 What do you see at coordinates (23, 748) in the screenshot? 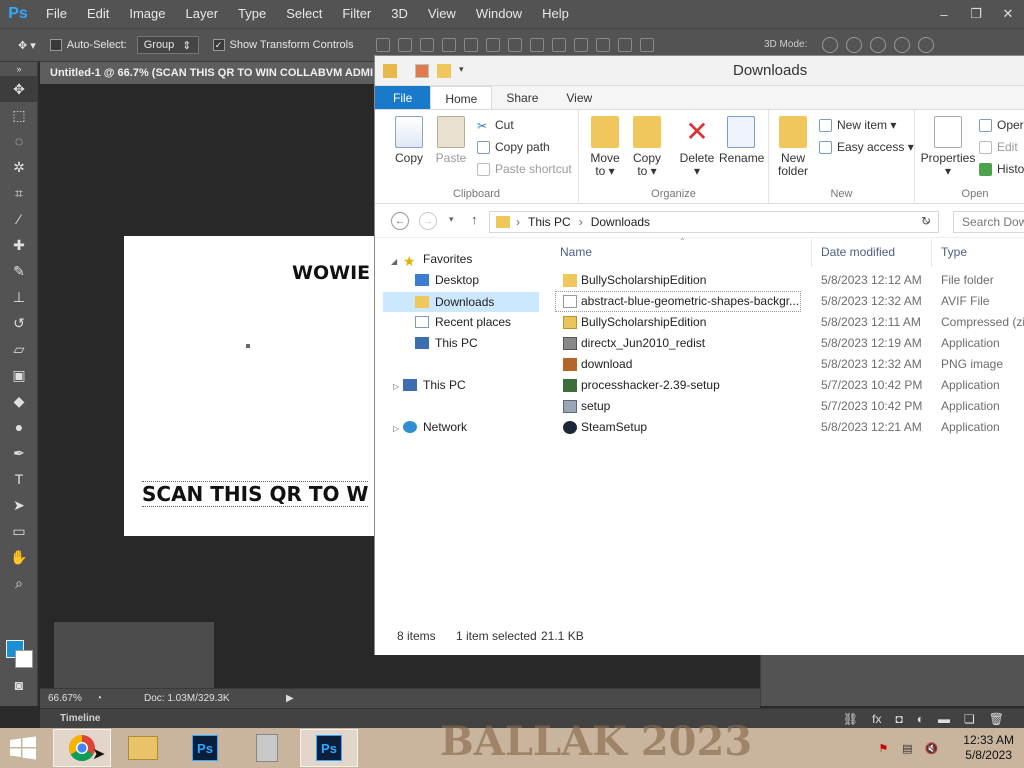
I see `windows-start-icon` at bounding box center [23, 748].